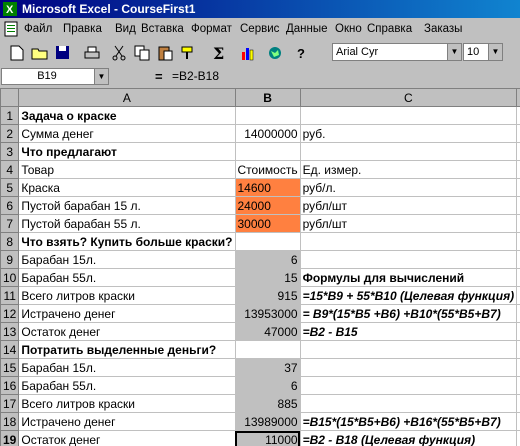 Image resolution: width=520 pixels, height=446 pixels. What do you see at coordinates (408, 438) in the screenshot?
I see `cell-c: =B2 - B18 (Целевая функция)` at bounding box center [408, 438].